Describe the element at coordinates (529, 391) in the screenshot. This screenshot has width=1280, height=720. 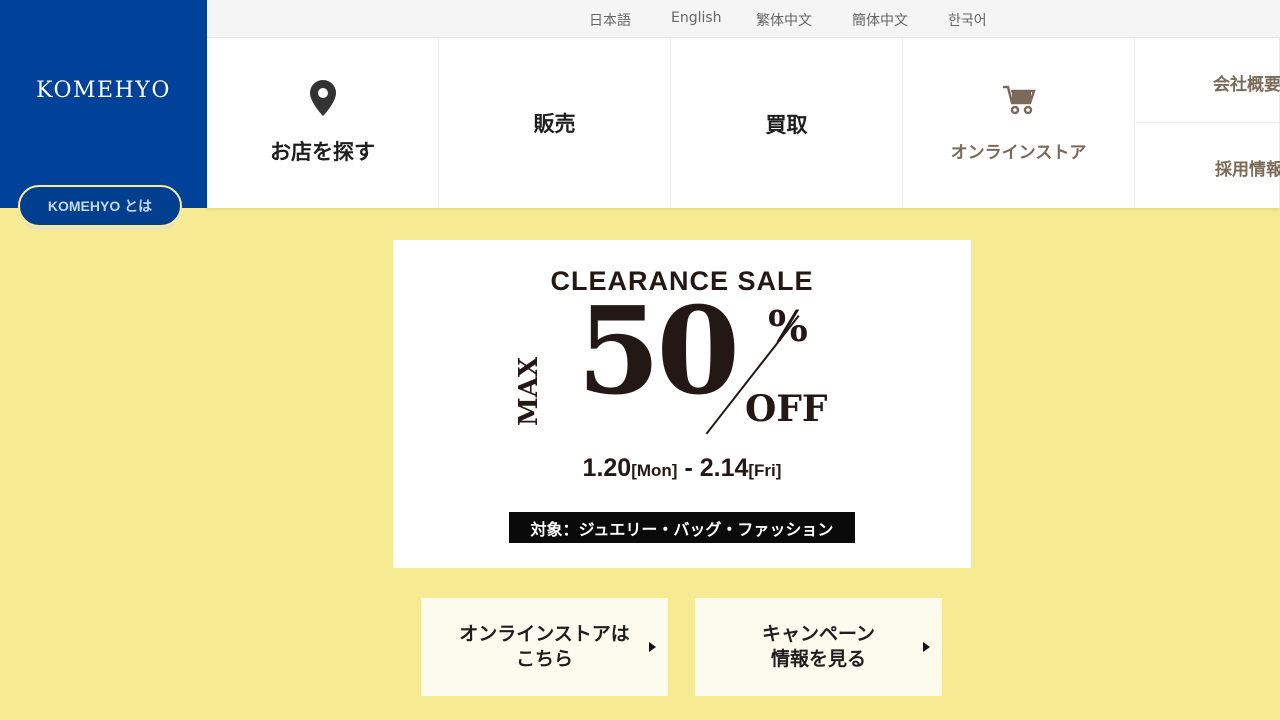
I see `banner-max-label: MAX` at that location.